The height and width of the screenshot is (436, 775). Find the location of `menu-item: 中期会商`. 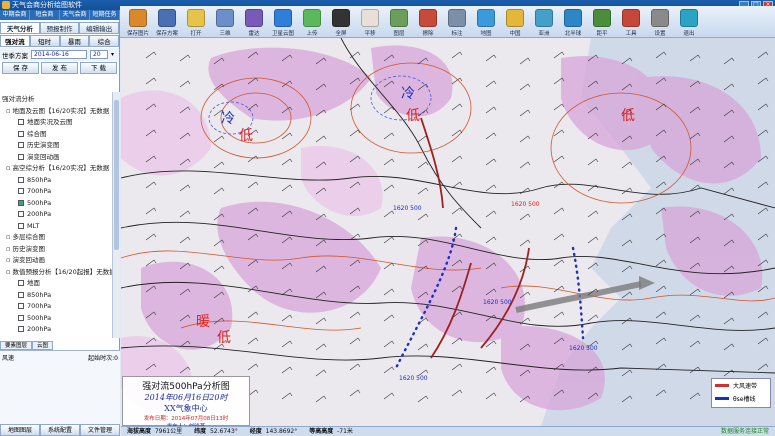

menu-item: 中期会商 is located at coordinates (15, 15).